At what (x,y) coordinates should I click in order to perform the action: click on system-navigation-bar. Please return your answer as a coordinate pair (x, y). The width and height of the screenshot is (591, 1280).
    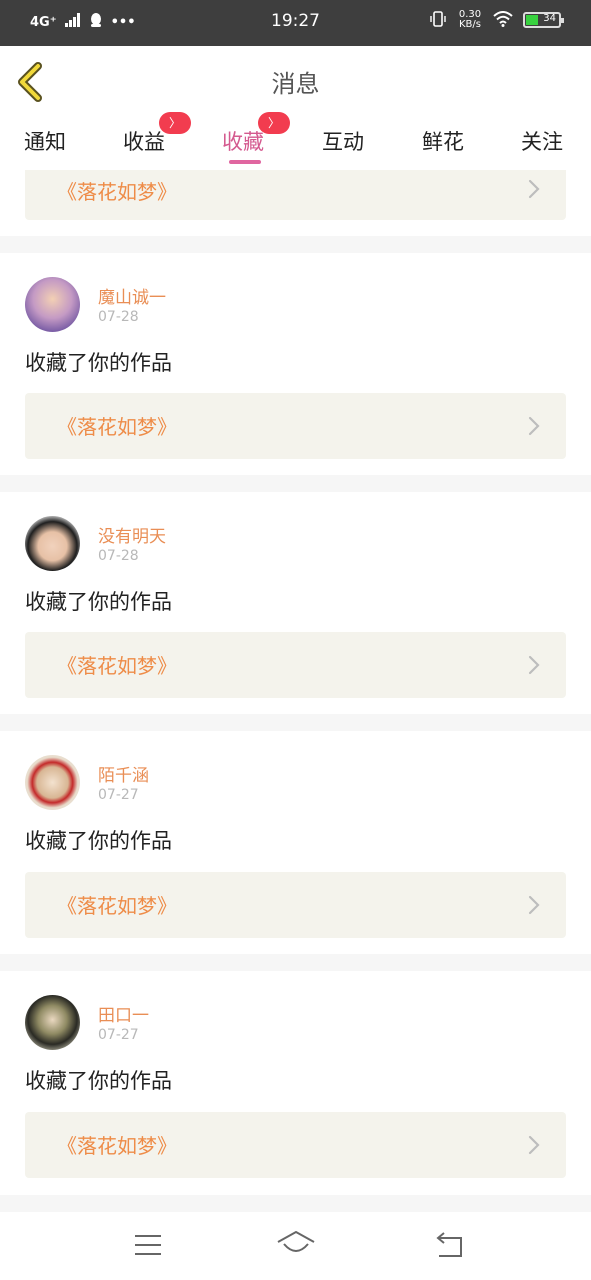
    Looking at the image, I should click on (295, 1246).